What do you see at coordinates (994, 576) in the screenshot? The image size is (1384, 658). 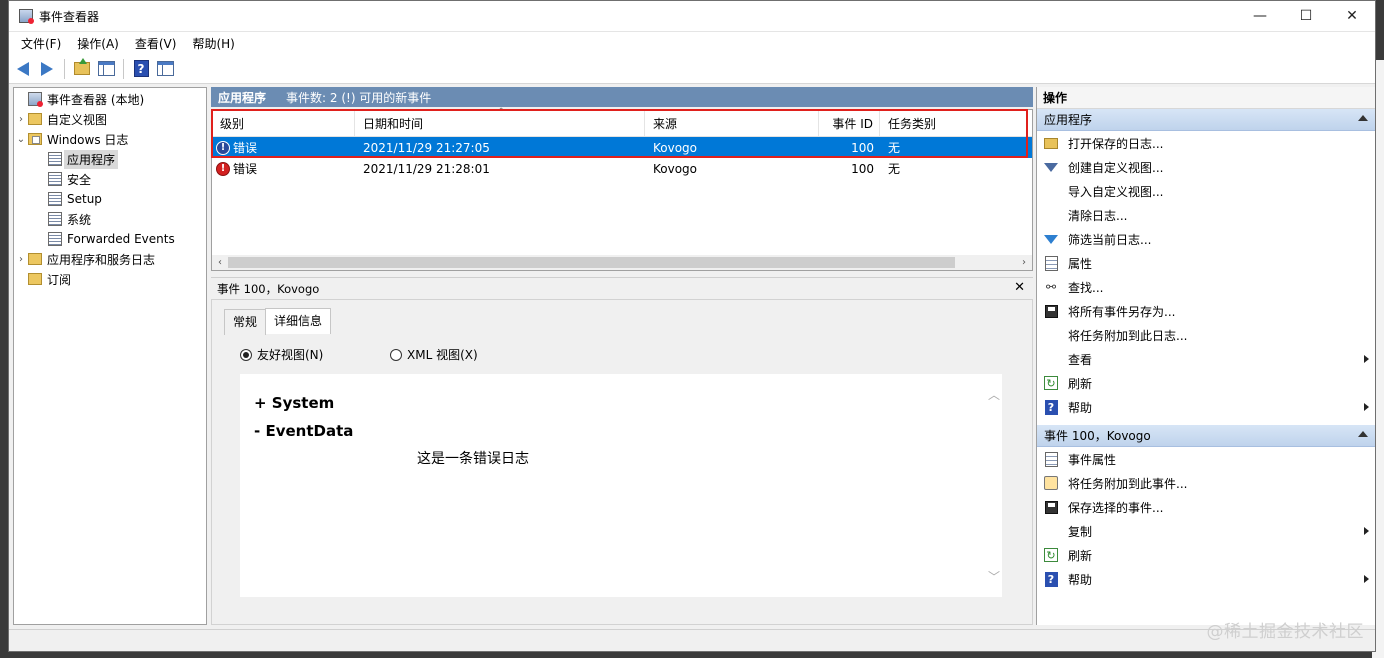 I see `scroll-down-icon: ﹀` at bounding box center [994, 576].